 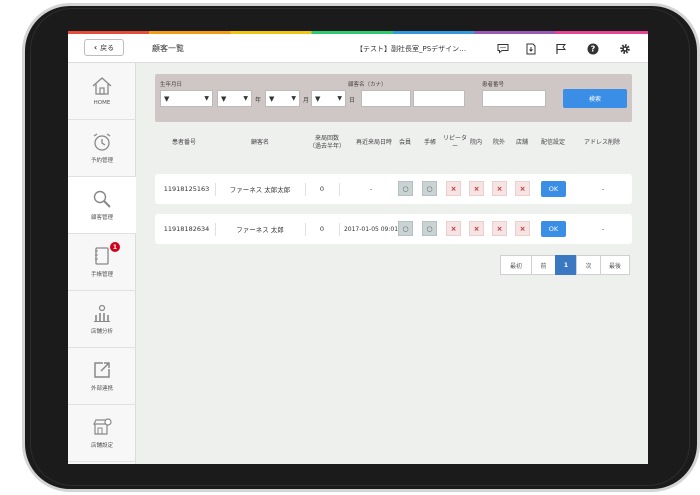 I want to click on day-unit: 日, so click(x=352, y=100).